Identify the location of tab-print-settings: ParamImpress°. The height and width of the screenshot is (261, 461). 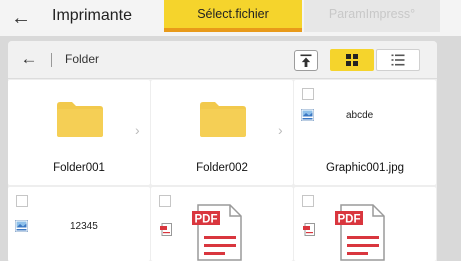
(372, 16).